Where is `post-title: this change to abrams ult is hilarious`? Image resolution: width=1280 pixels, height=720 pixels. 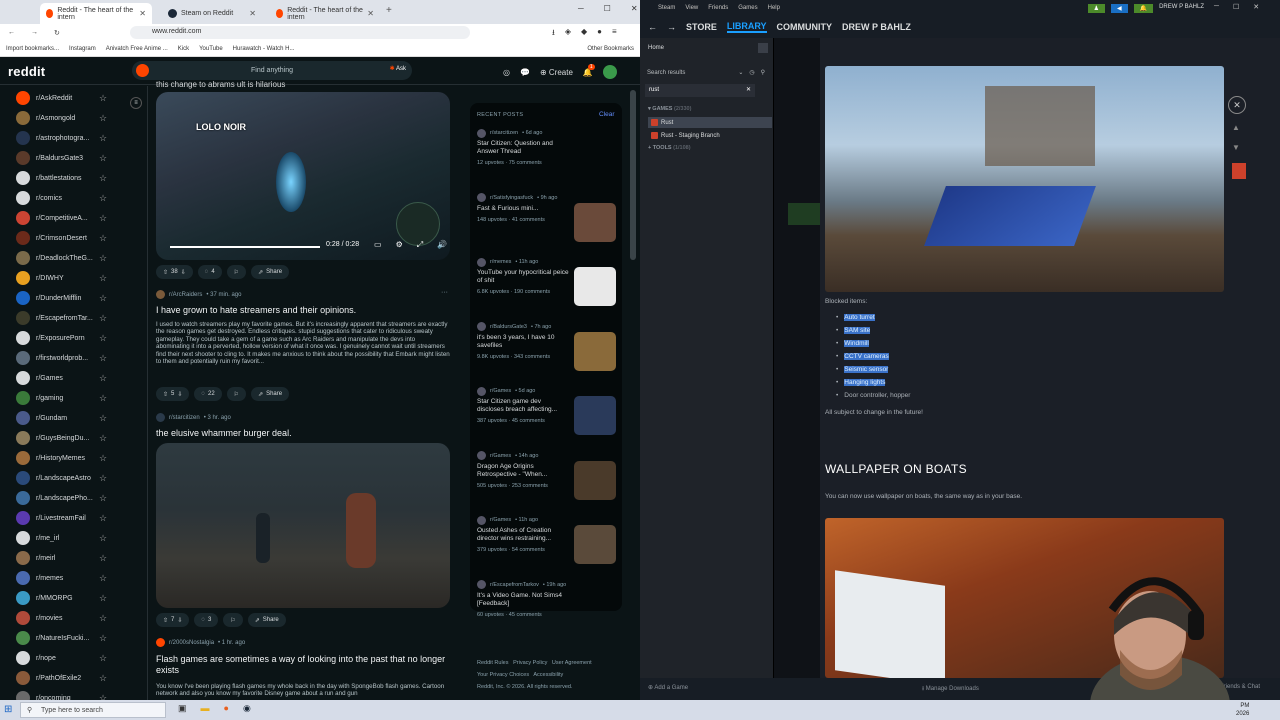
post-title: this change to abrams ult is hilarious is located at coordinates (220, 84).